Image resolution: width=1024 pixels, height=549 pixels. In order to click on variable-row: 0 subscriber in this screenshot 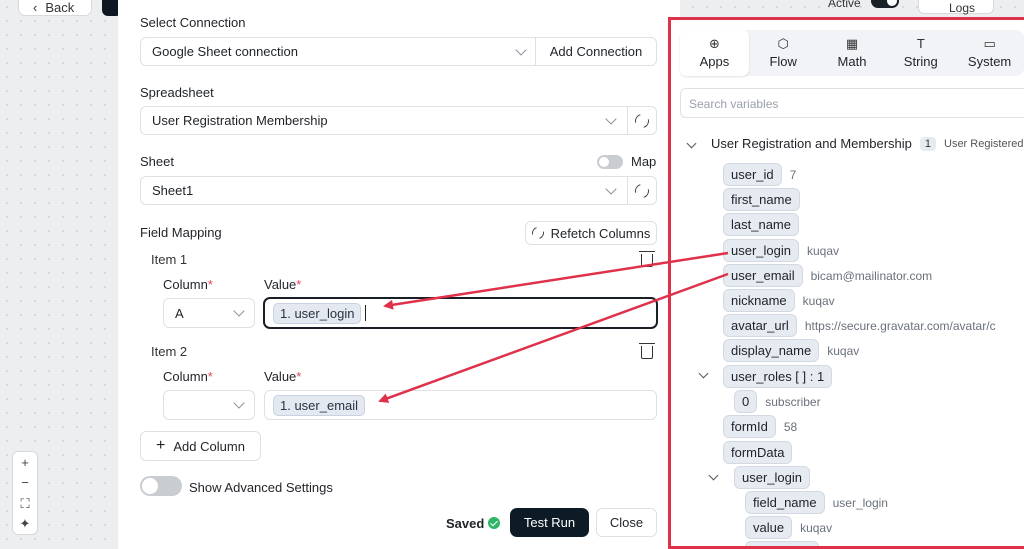, I will do `click(777, 401)`.